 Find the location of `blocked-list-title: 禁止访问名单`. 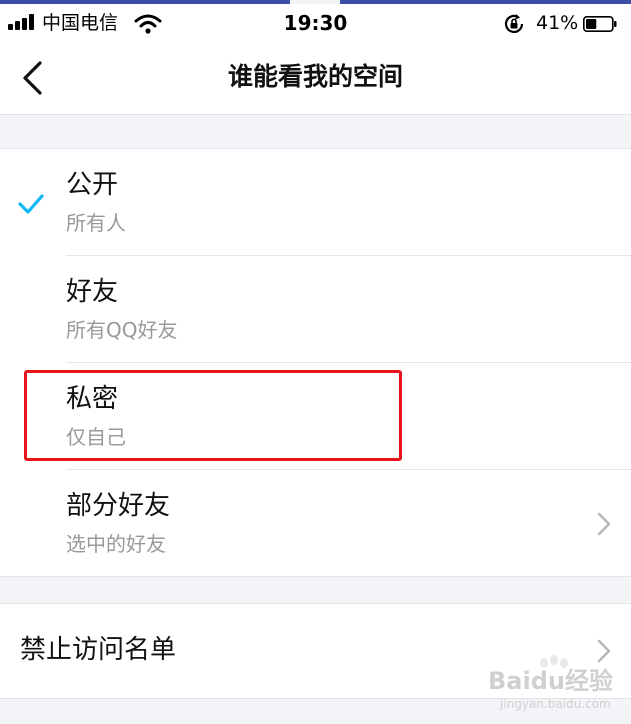

blocked-list-title: 禁止访问名单 is located at coordinates (98, 650).